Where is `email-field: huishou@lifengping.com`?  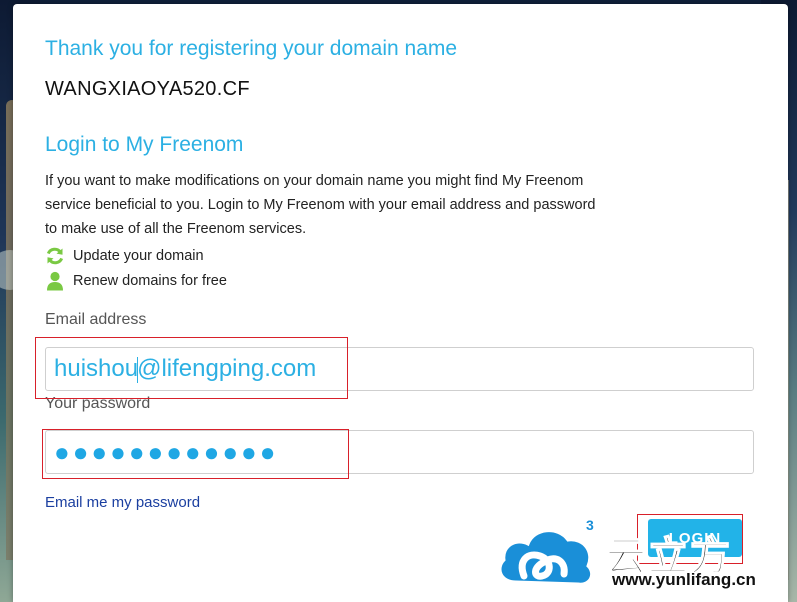 email-field: huishou@lifengping.com is located at coordinates (399, 369).